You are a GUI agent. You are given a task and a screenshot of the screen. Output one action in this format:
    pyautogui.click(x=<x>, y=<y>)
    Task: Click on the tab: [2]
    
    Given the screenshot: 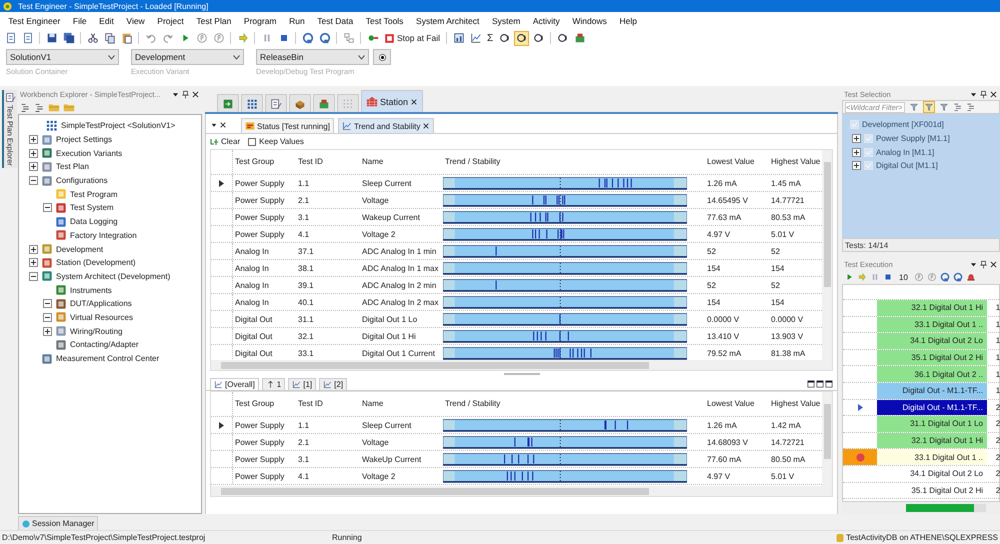 What is the action you would take?
    pyautogui.click(x=333, y=384)
    